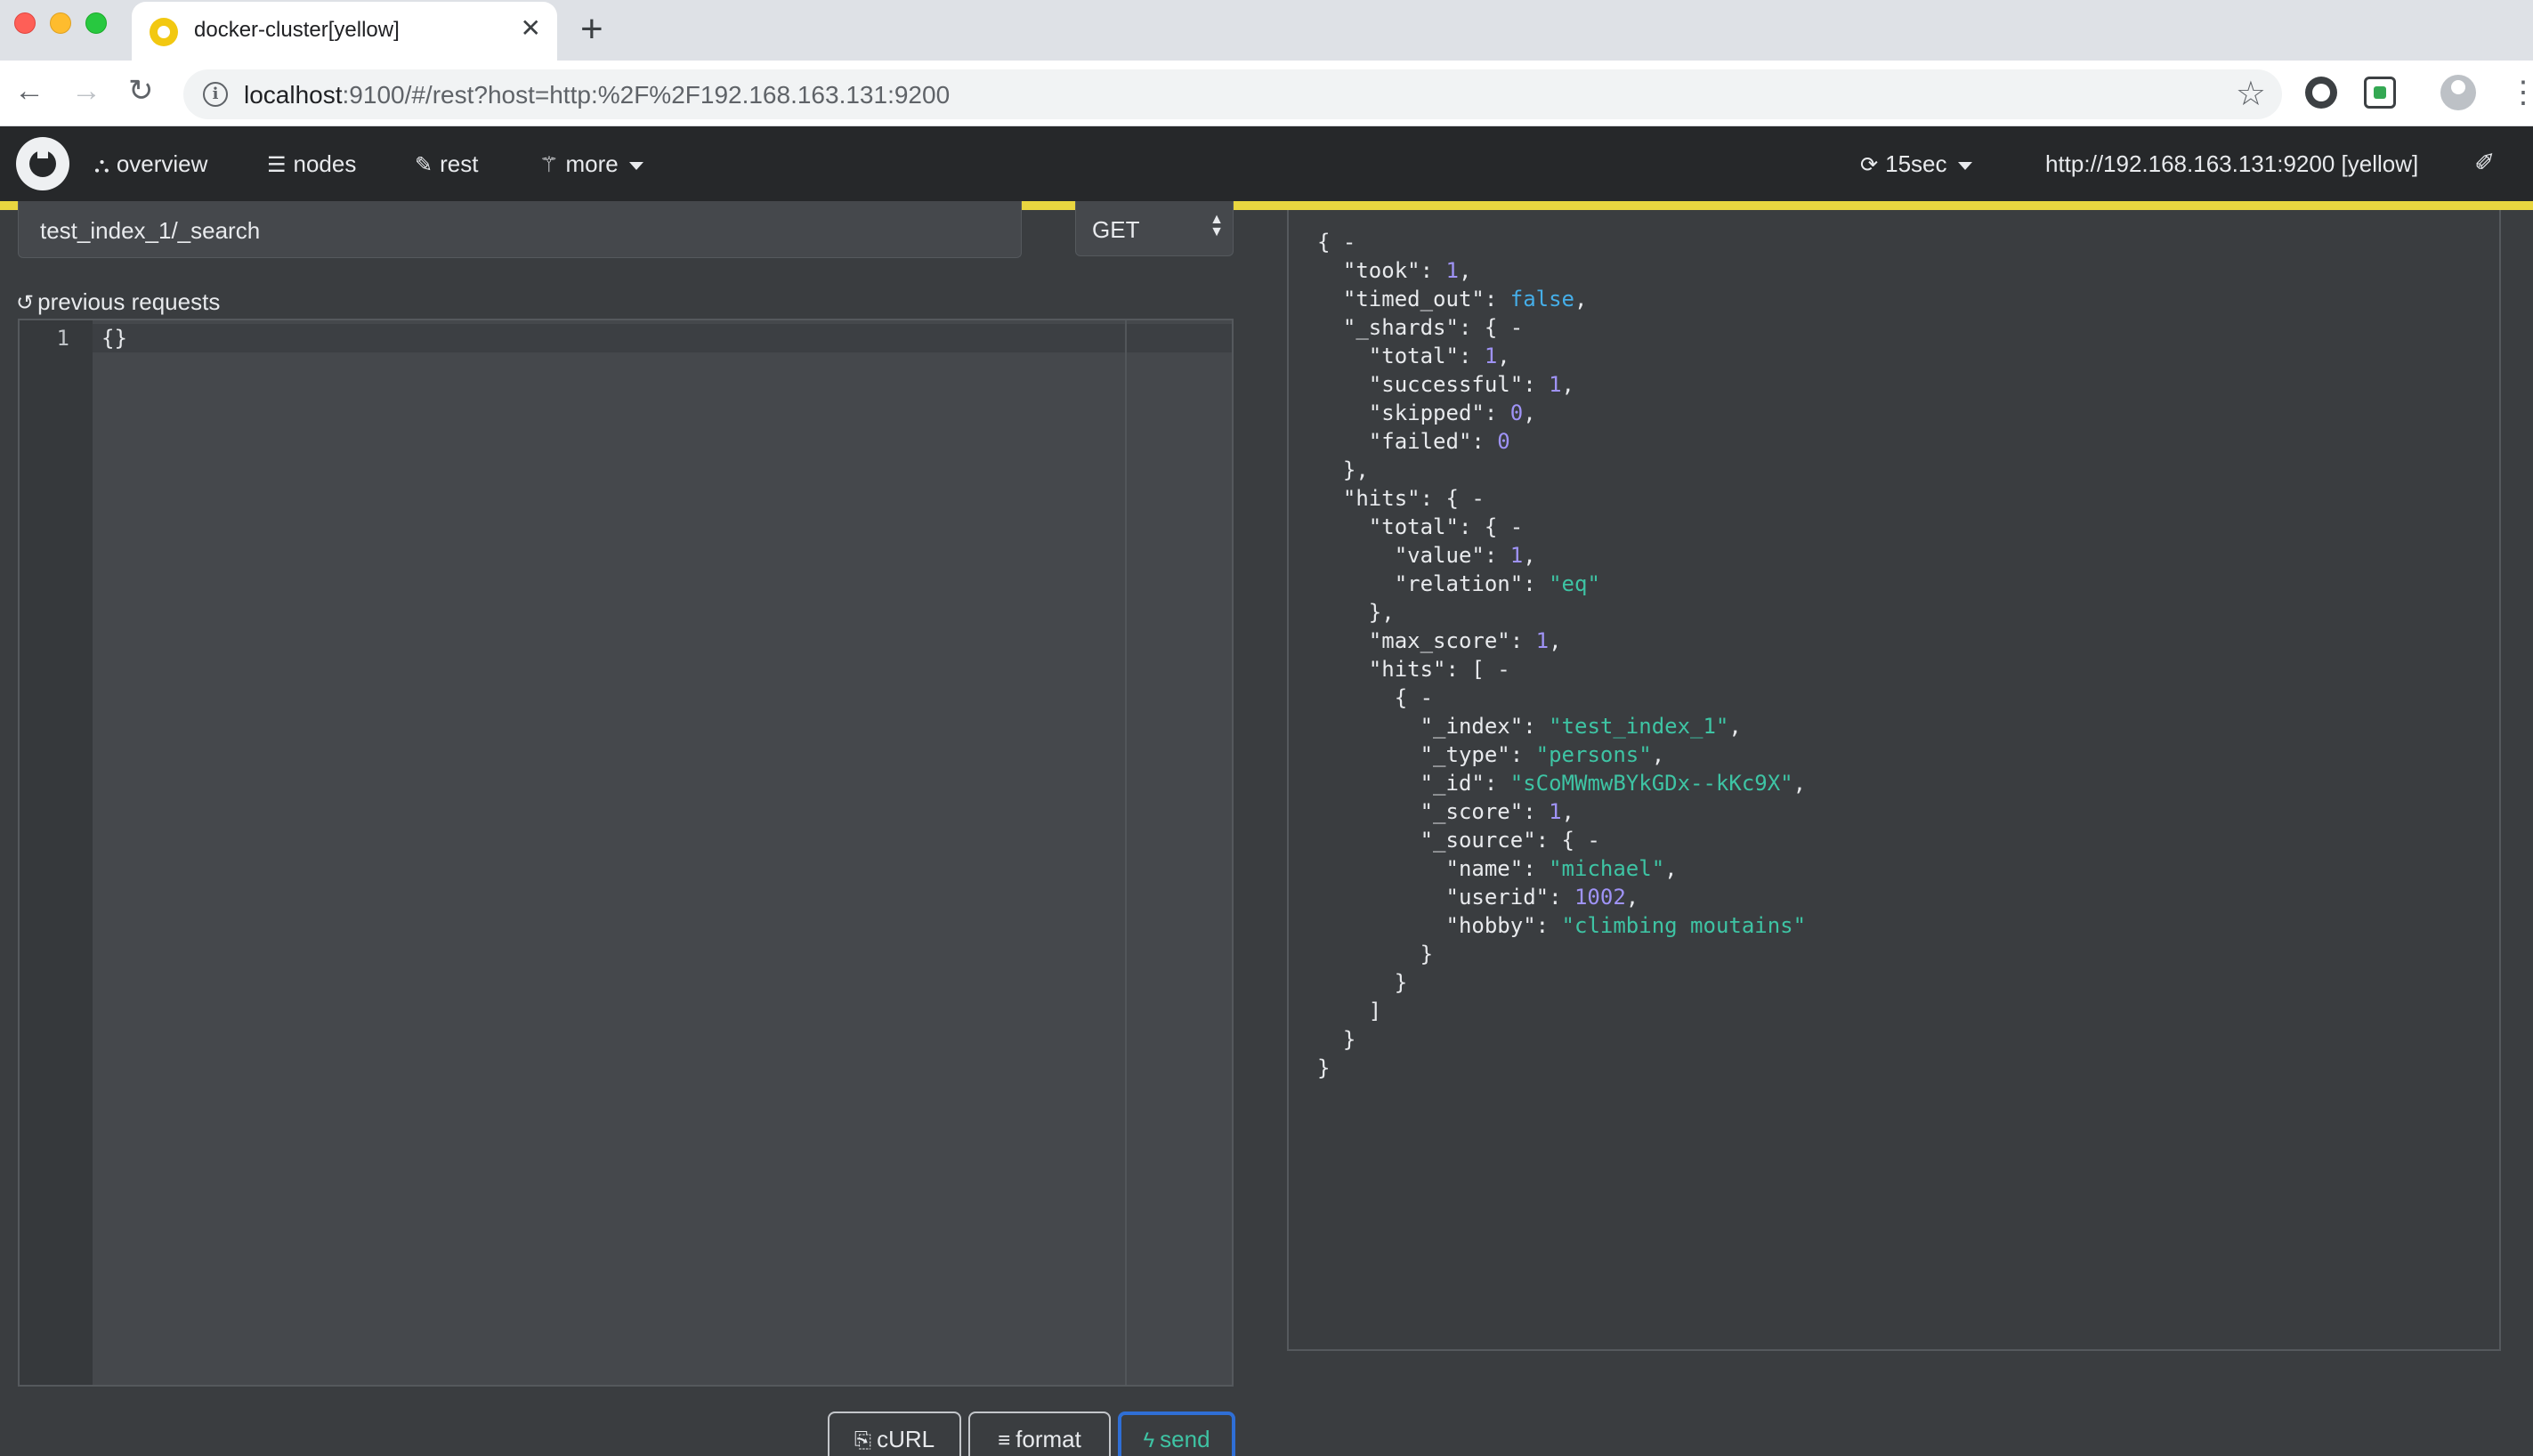 The height and width of the screenshot is (1456, 2533). I want to click on server-icon: ☰, so click(277, 165).